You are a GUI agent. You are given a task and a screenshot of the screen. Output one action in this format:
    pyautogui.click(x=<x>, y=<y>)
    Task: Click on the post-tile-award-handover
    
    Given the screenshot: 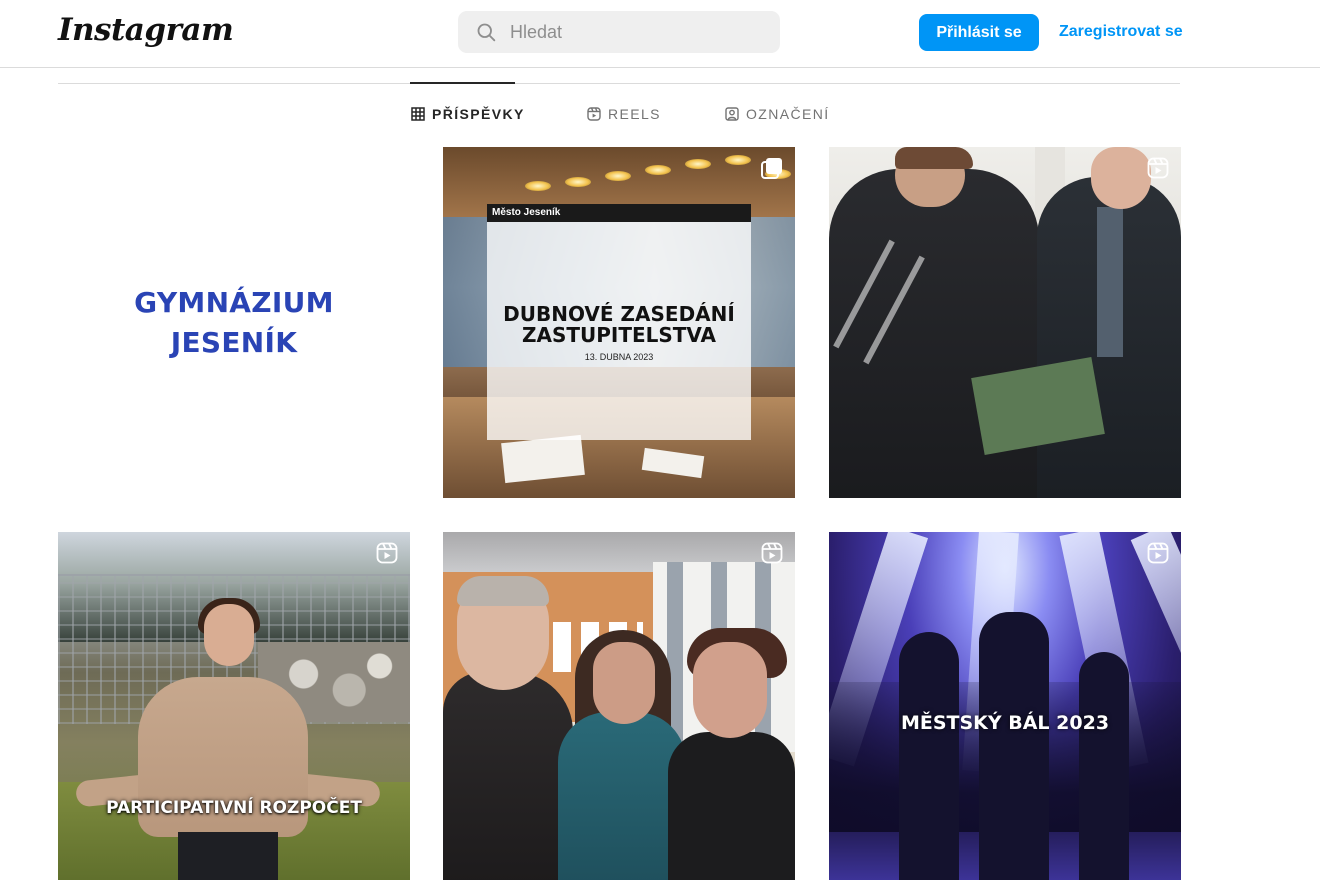 What is the action you would take?
    pyautogui.click(x=1005, y=322)
    